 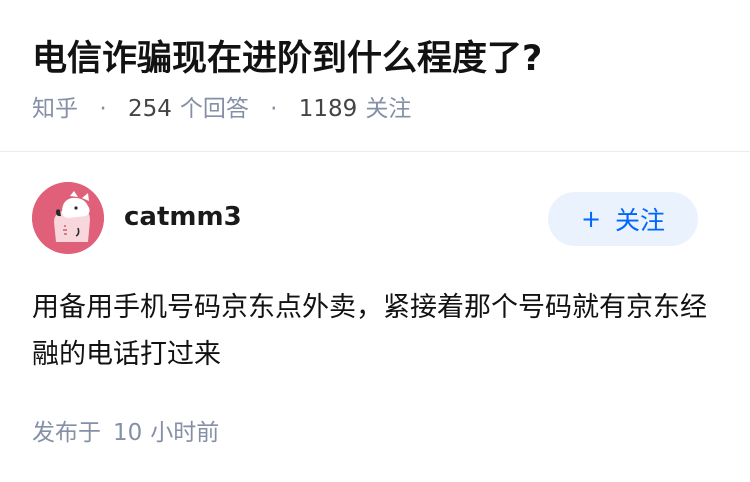 I want to click on follow-button-label: 关注, so click(x=640, y=220).